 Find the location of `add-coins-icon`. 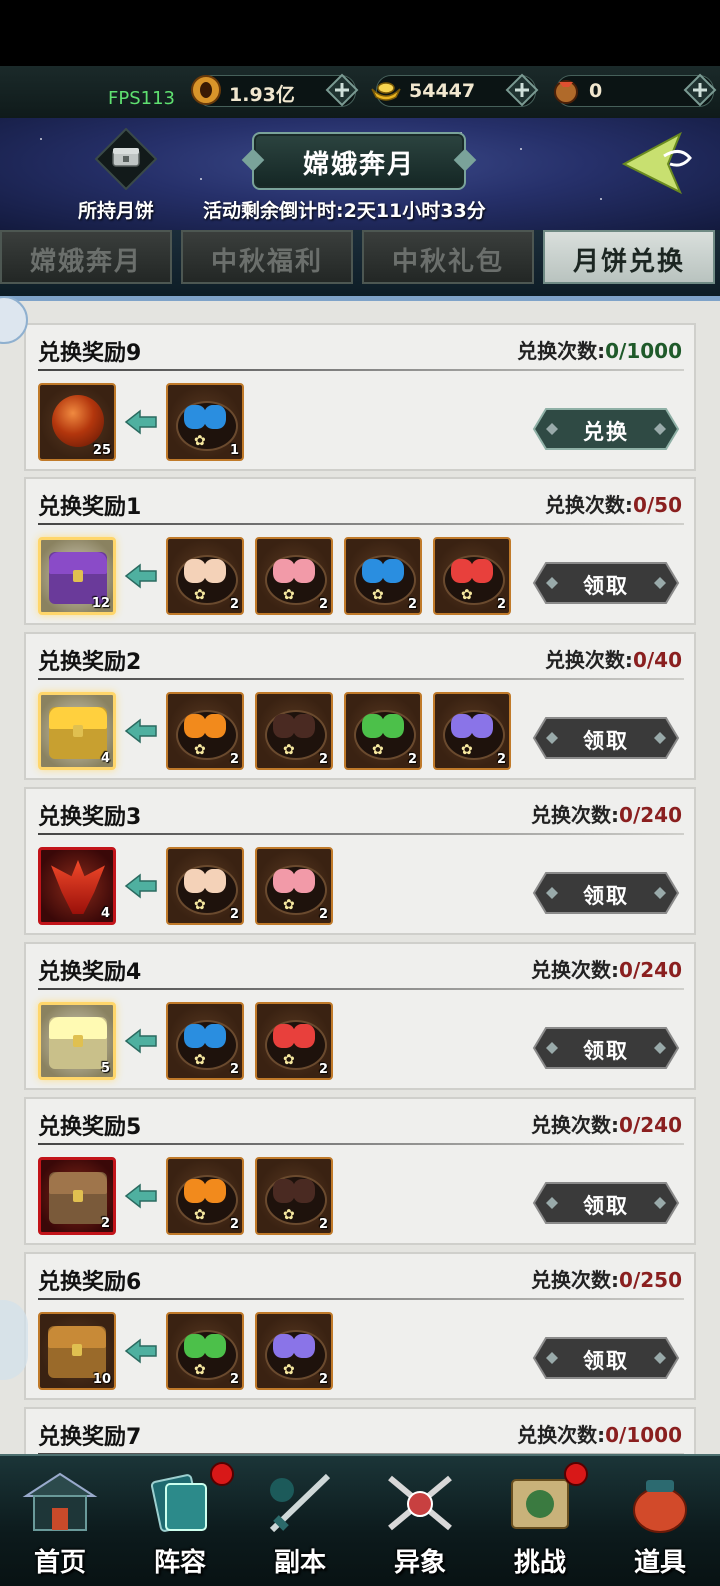

add-coins-icon is located at coordinates (342, 90).